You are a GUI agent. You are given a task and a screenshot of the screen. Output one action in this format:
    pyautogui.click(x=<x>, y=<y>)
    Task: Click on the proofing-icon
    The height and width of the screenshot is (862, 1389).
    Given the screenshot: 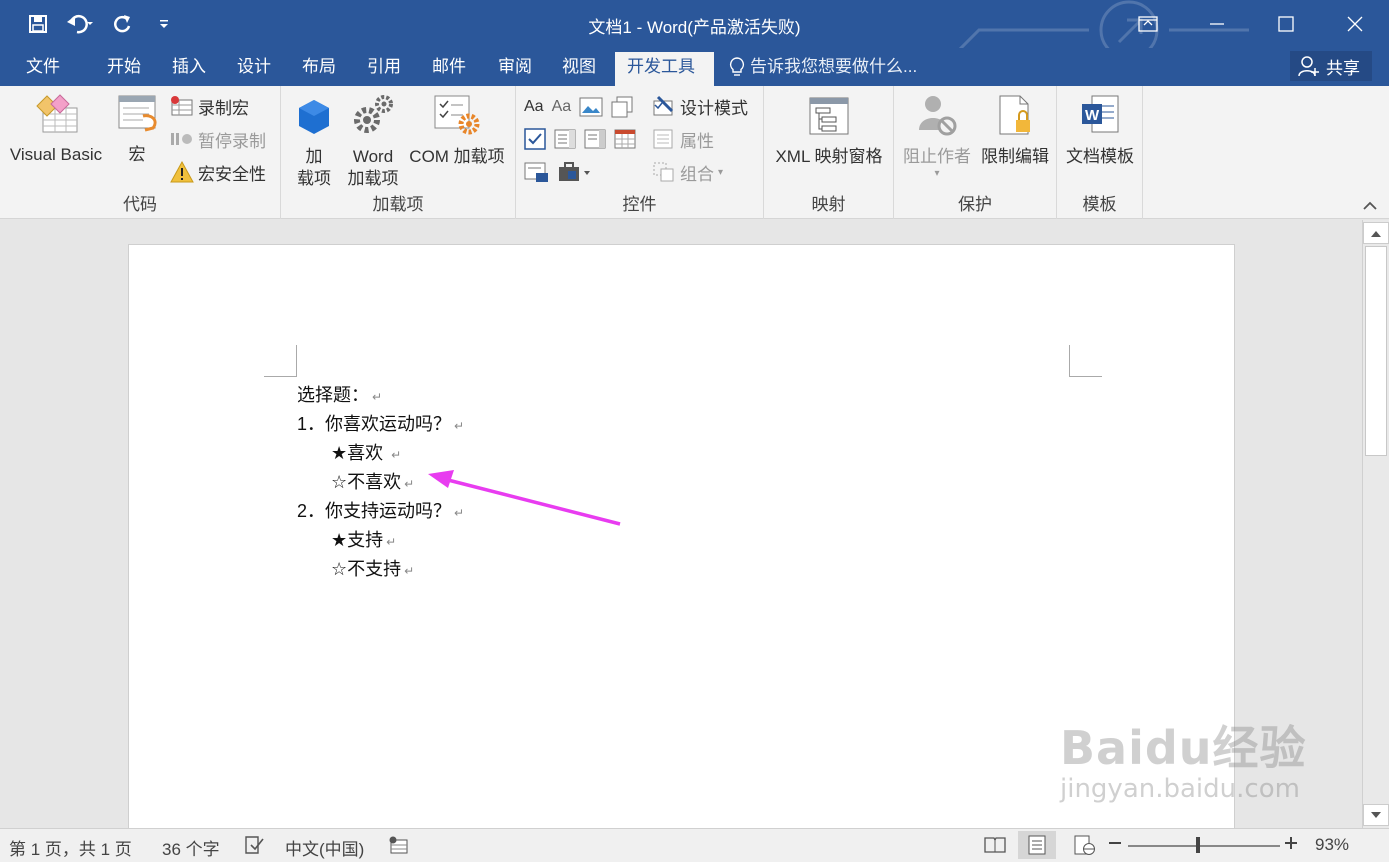 What is the action you would take?
    pyautogui.click(x=254, y=845)
    